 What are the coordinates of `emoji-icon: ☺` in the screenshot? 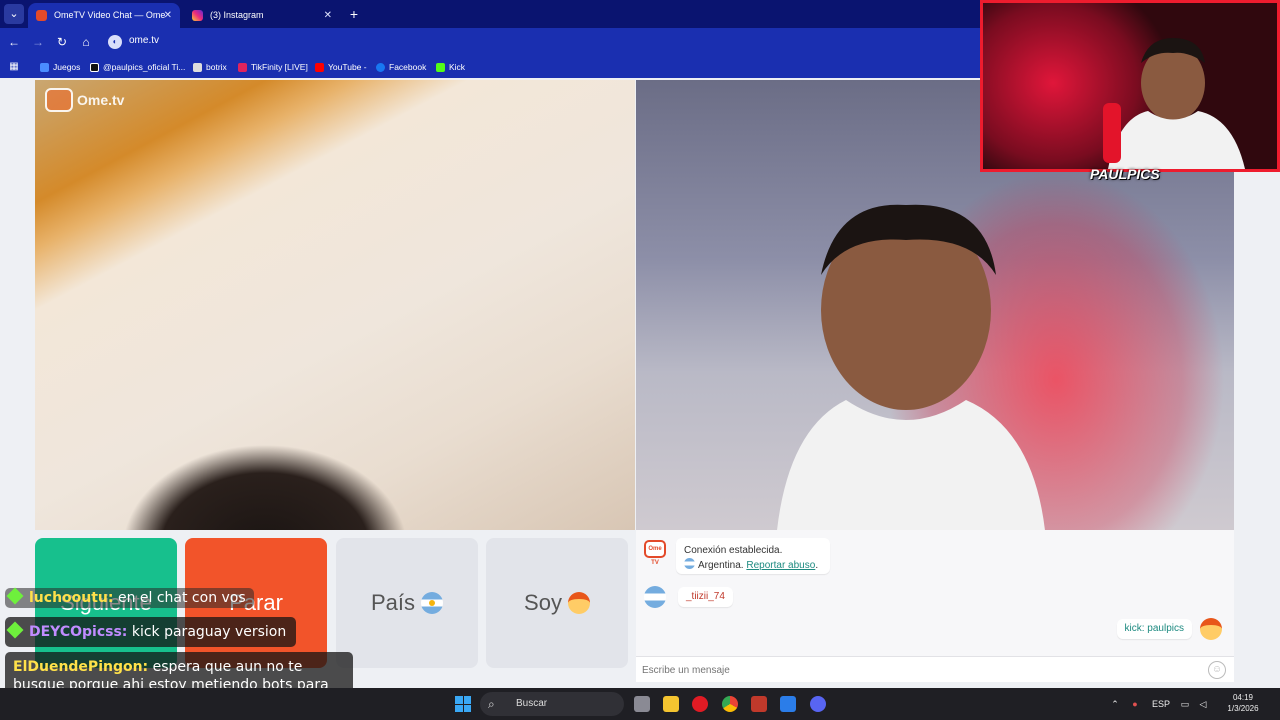 It's located at (1217, 670).